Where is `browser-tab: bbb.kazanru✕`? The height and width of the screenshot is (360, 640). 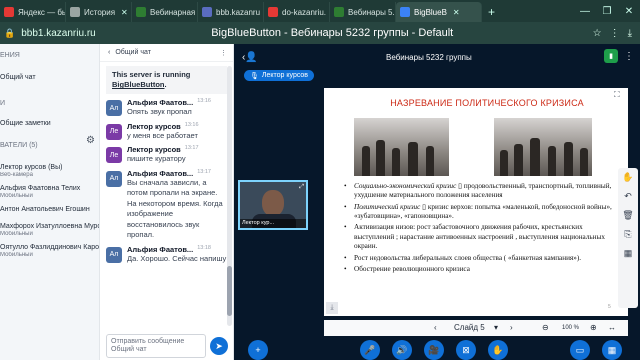 browser-tab: bbb.kazanru✕ is located at coordinates (231, 12).